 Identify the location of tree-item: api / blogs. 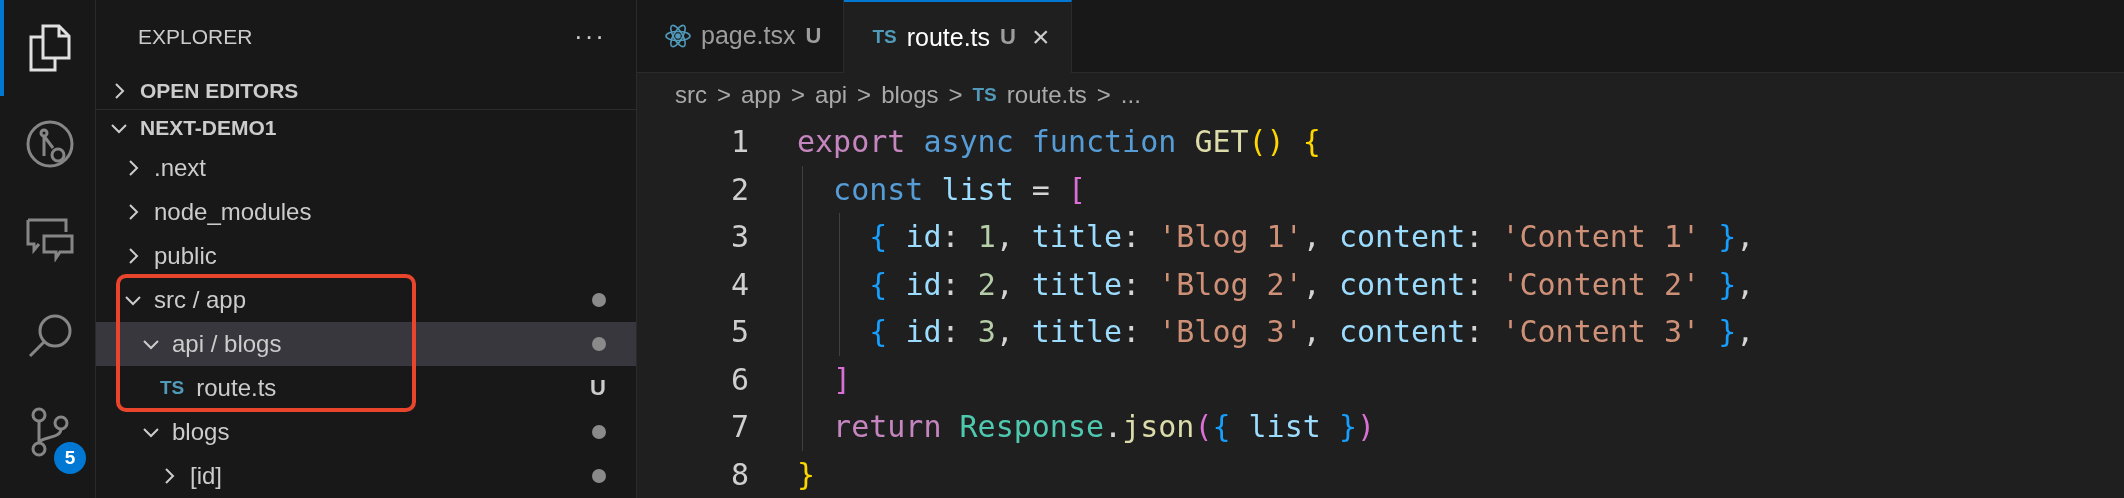
(366, 344).